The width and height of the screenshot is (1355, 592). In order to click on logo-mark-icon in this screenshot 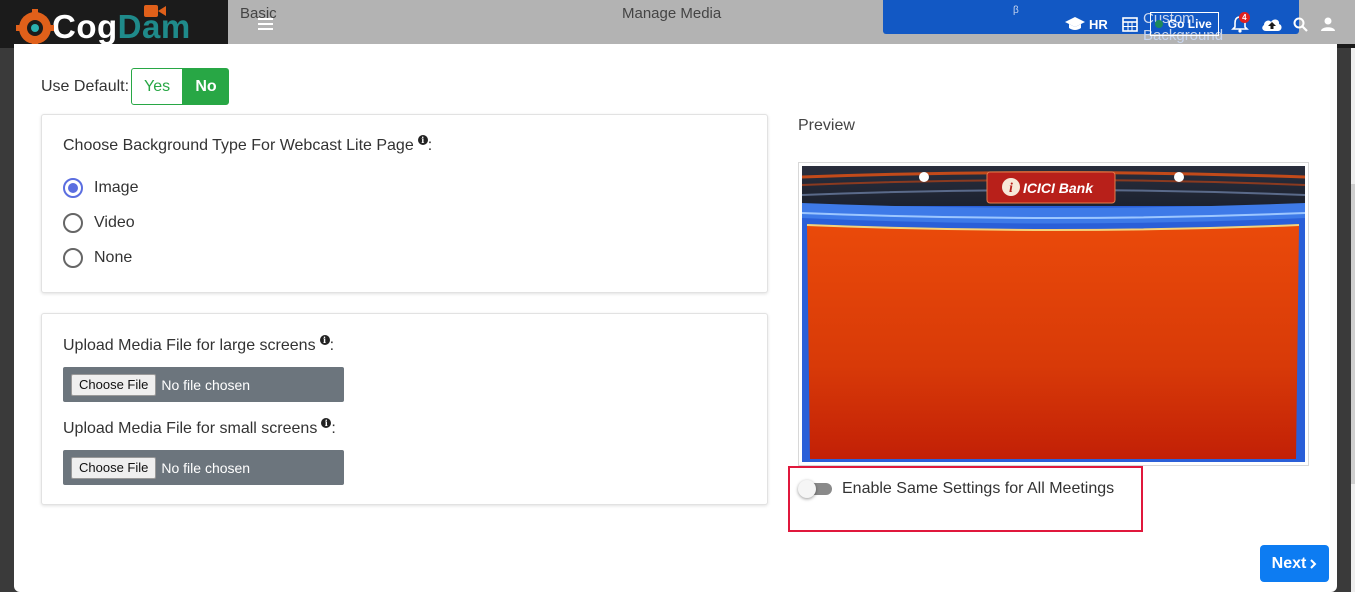, I will do `click(34, 26)`.